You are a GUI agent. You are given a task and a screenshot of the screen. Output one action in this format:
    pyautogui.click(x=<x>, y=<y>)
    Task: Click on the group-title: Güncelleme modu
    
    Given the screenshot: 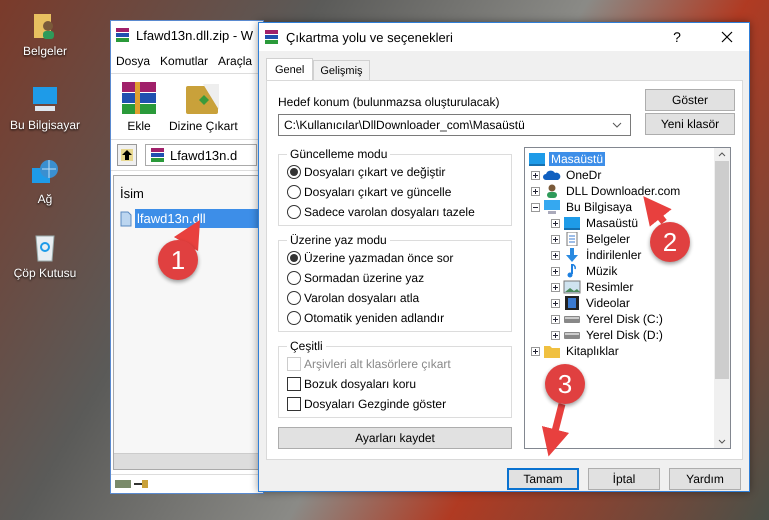 What is the action you would take?
    pyautogui.click(x=338, y=154)
    